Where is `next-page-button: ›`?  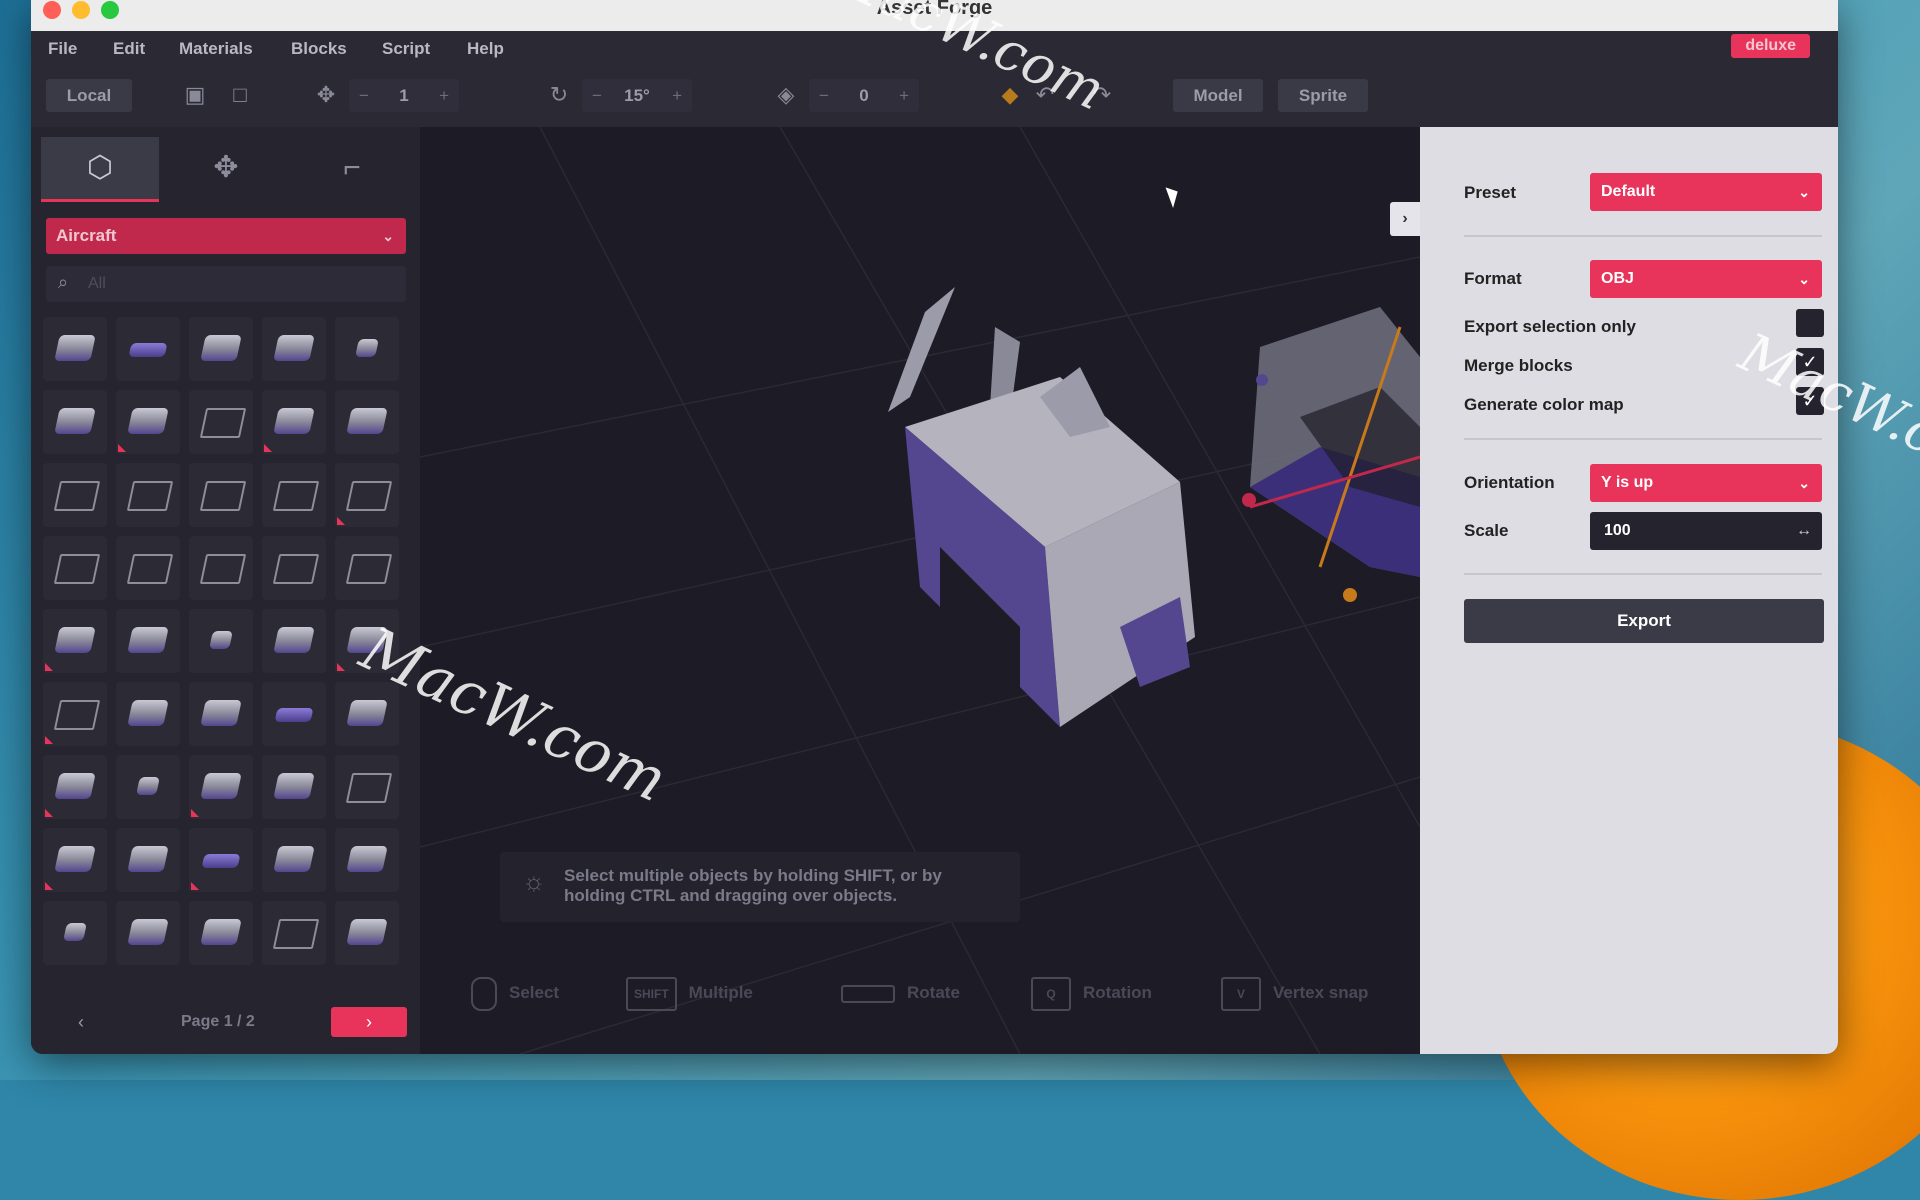 next-page-button: › is located at coordinates (369, 1022).